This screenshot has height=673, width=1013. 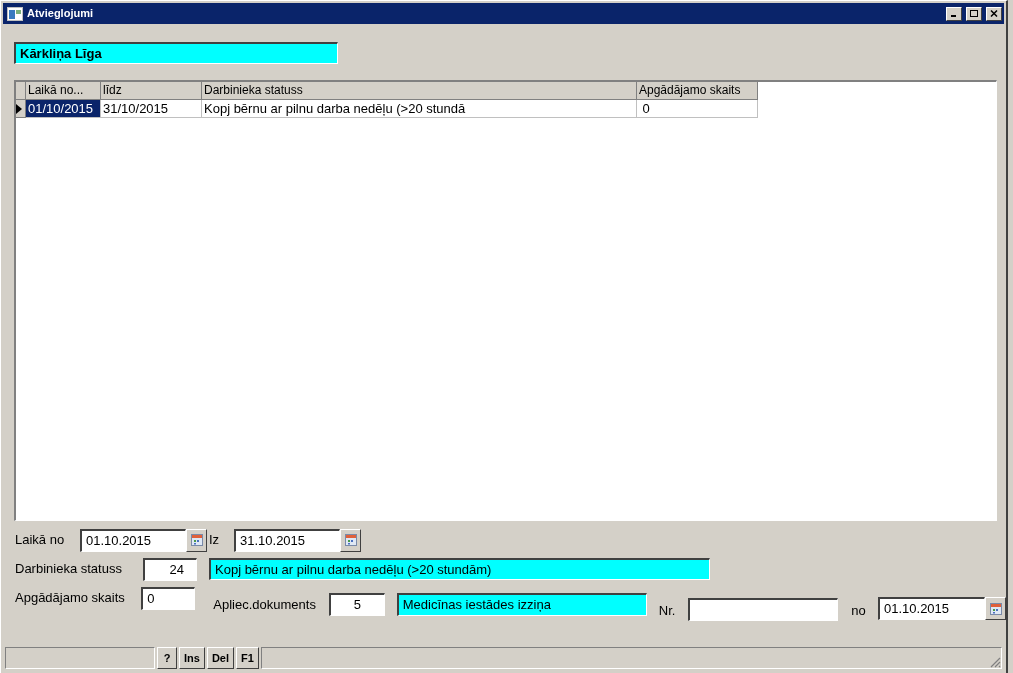 I want to click on maximize-button, so click(x=974, y=13).